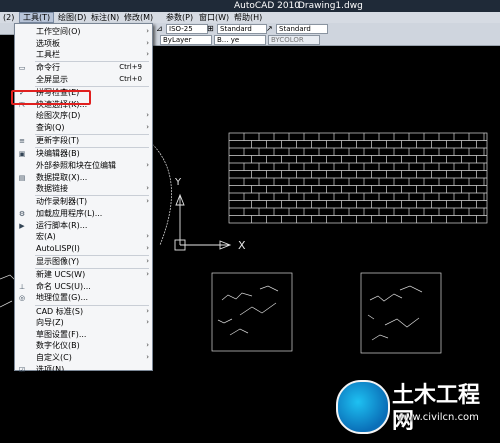  Describe the element at coordinates (83, 189) in the screenshot. I see `menu-item-13: 数据链接 ›` at that location.